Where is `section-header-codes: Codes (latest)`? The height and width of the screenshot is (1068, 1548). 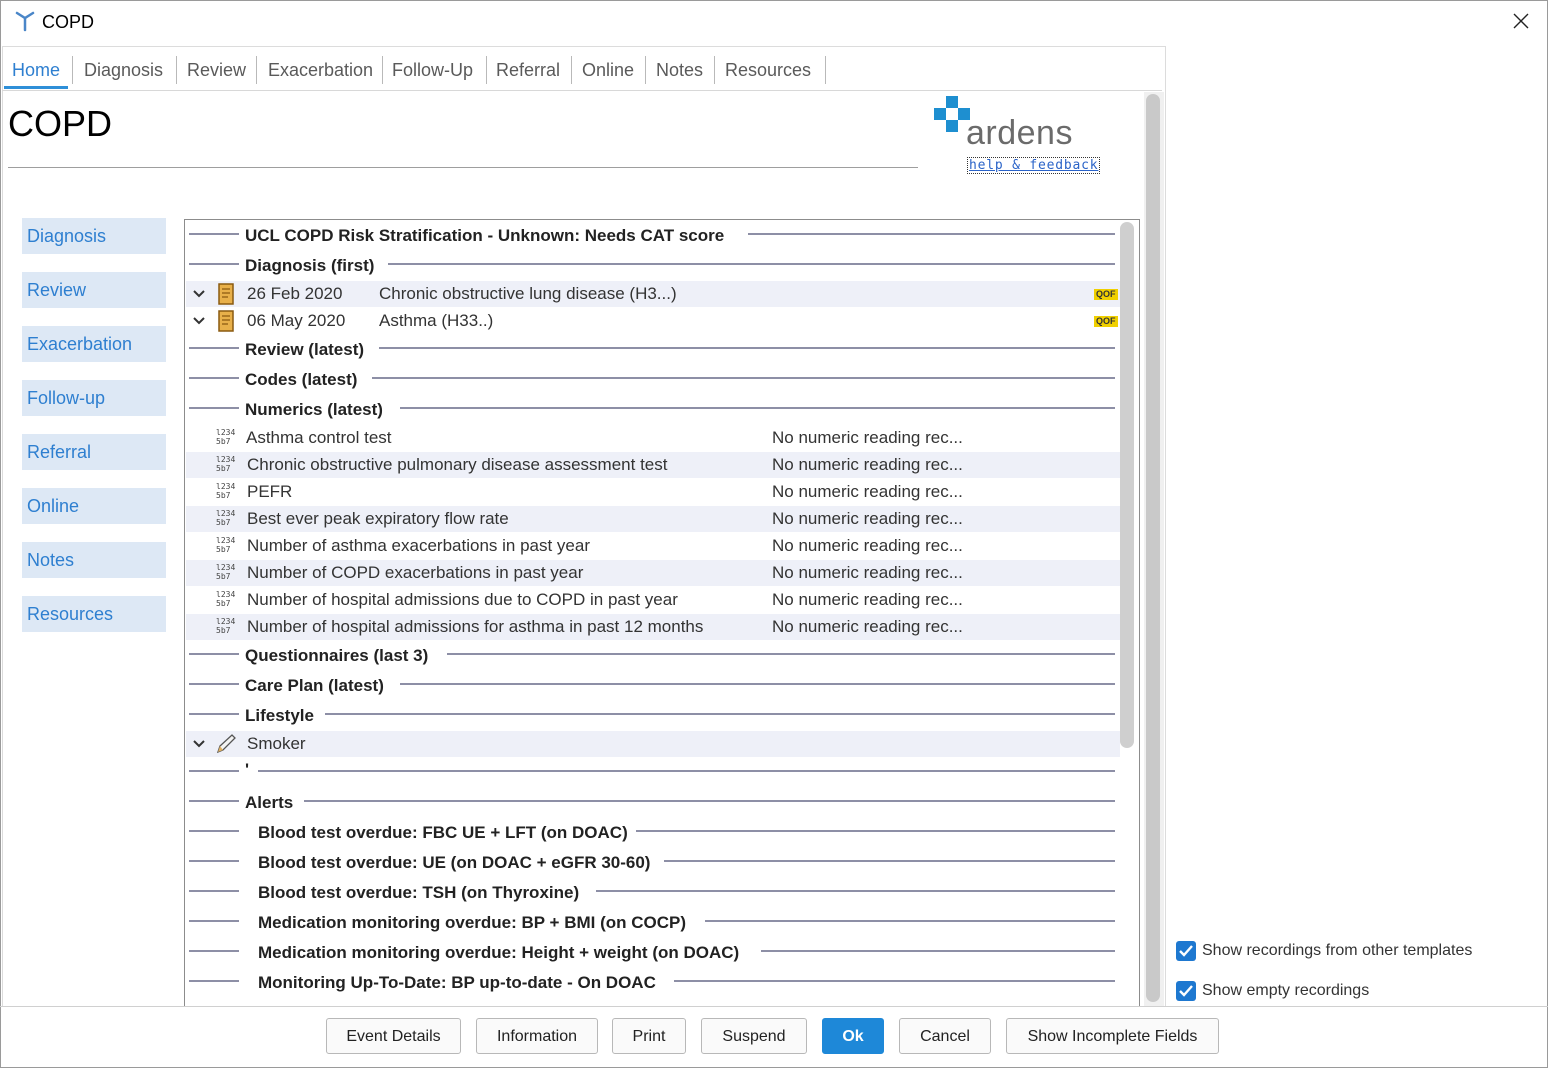 section-header-codes: Codes (latest) is located at coordinates (301, 379).